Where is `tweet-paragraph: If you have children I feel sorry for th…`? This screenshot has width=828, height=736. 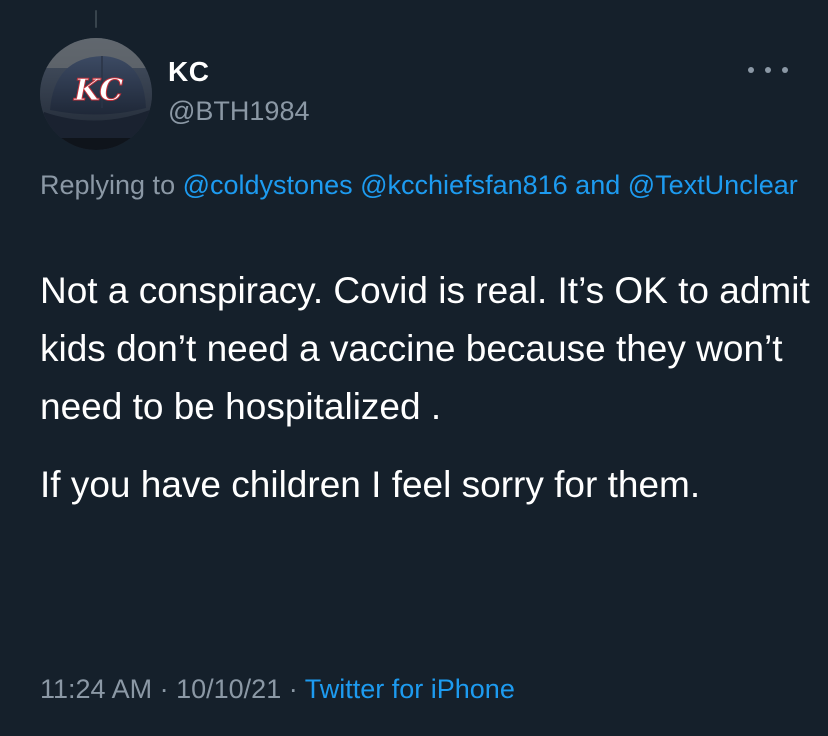 tweet-paragraph: If you have children I feel sorry for th… is located at coordinates (370, 484).